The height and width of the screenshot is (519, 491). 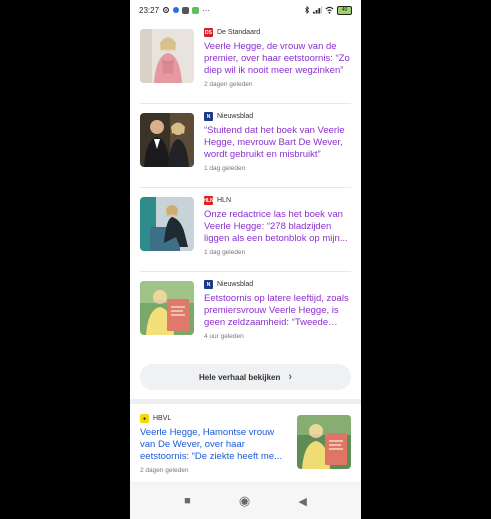 What do you see at coordinates (214, 418) in the screenshot?
I see `story-source: ● HBVL` at bounding box center [214, 418].